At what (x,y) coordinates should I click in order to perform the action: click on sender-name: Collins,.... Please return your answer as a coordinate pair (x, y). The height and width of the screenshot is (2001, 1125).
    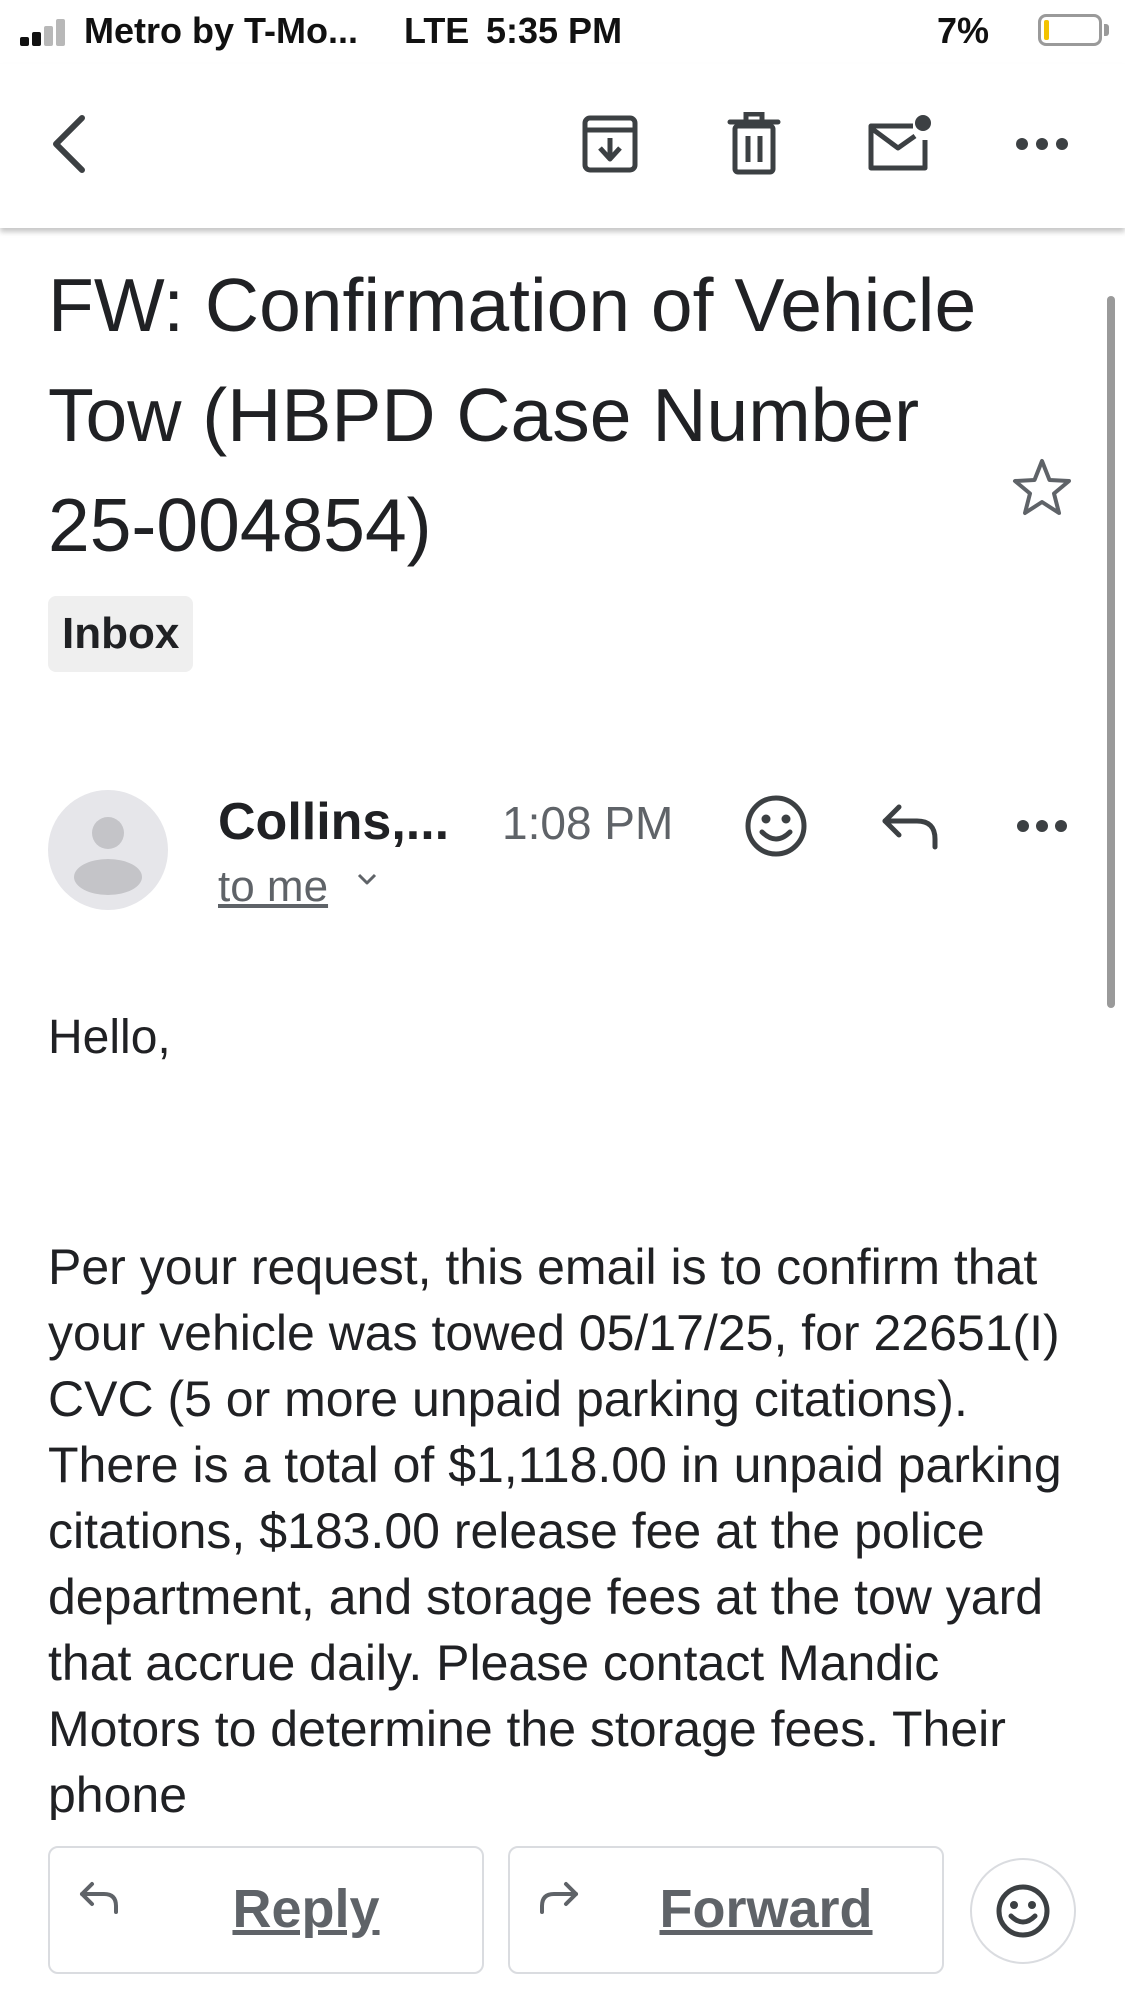
    Looking at the image, I should click on (333, 822).